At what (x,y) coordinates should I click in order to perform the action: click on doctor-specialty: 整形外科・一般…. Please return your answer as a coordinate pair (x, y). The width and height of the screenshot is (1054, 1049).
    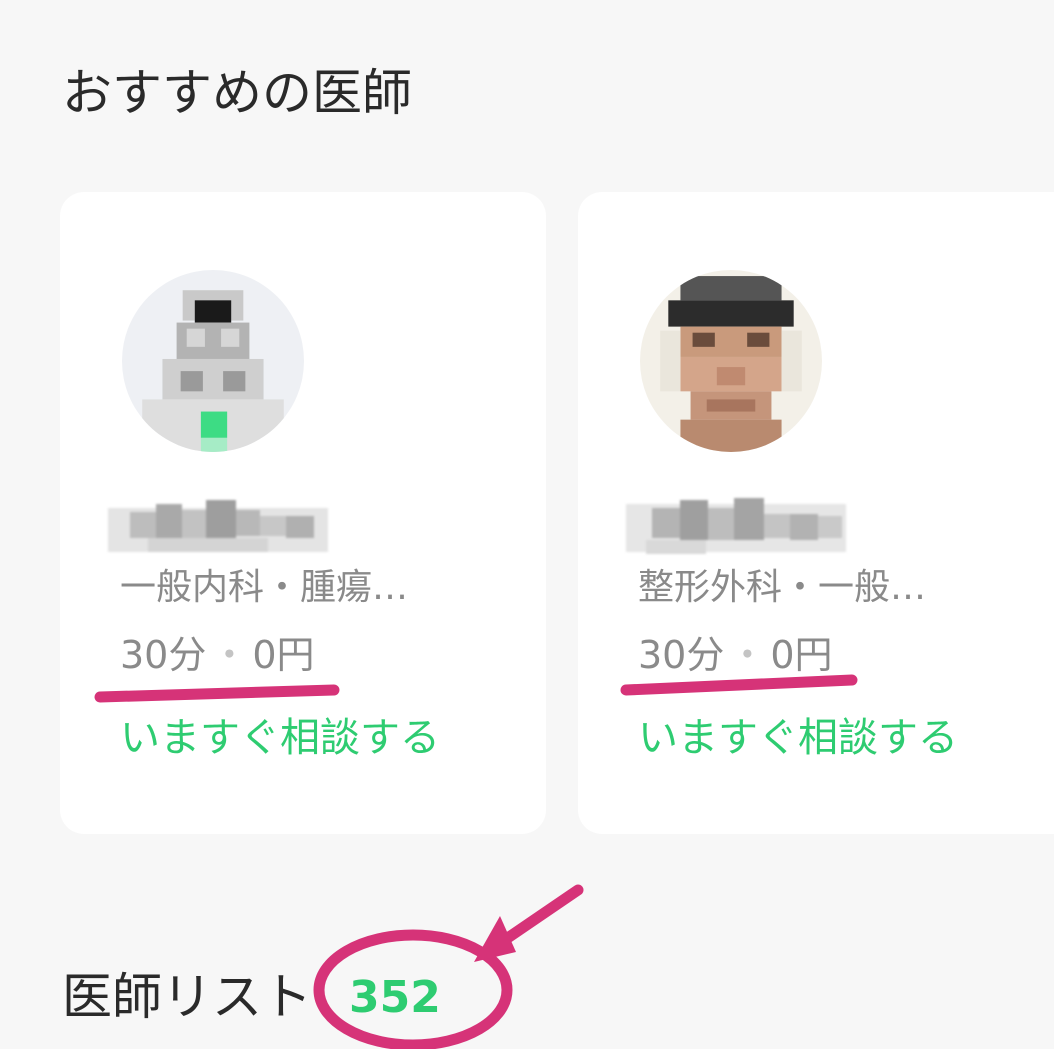
    Looking at the image, I should click on (782, 587).